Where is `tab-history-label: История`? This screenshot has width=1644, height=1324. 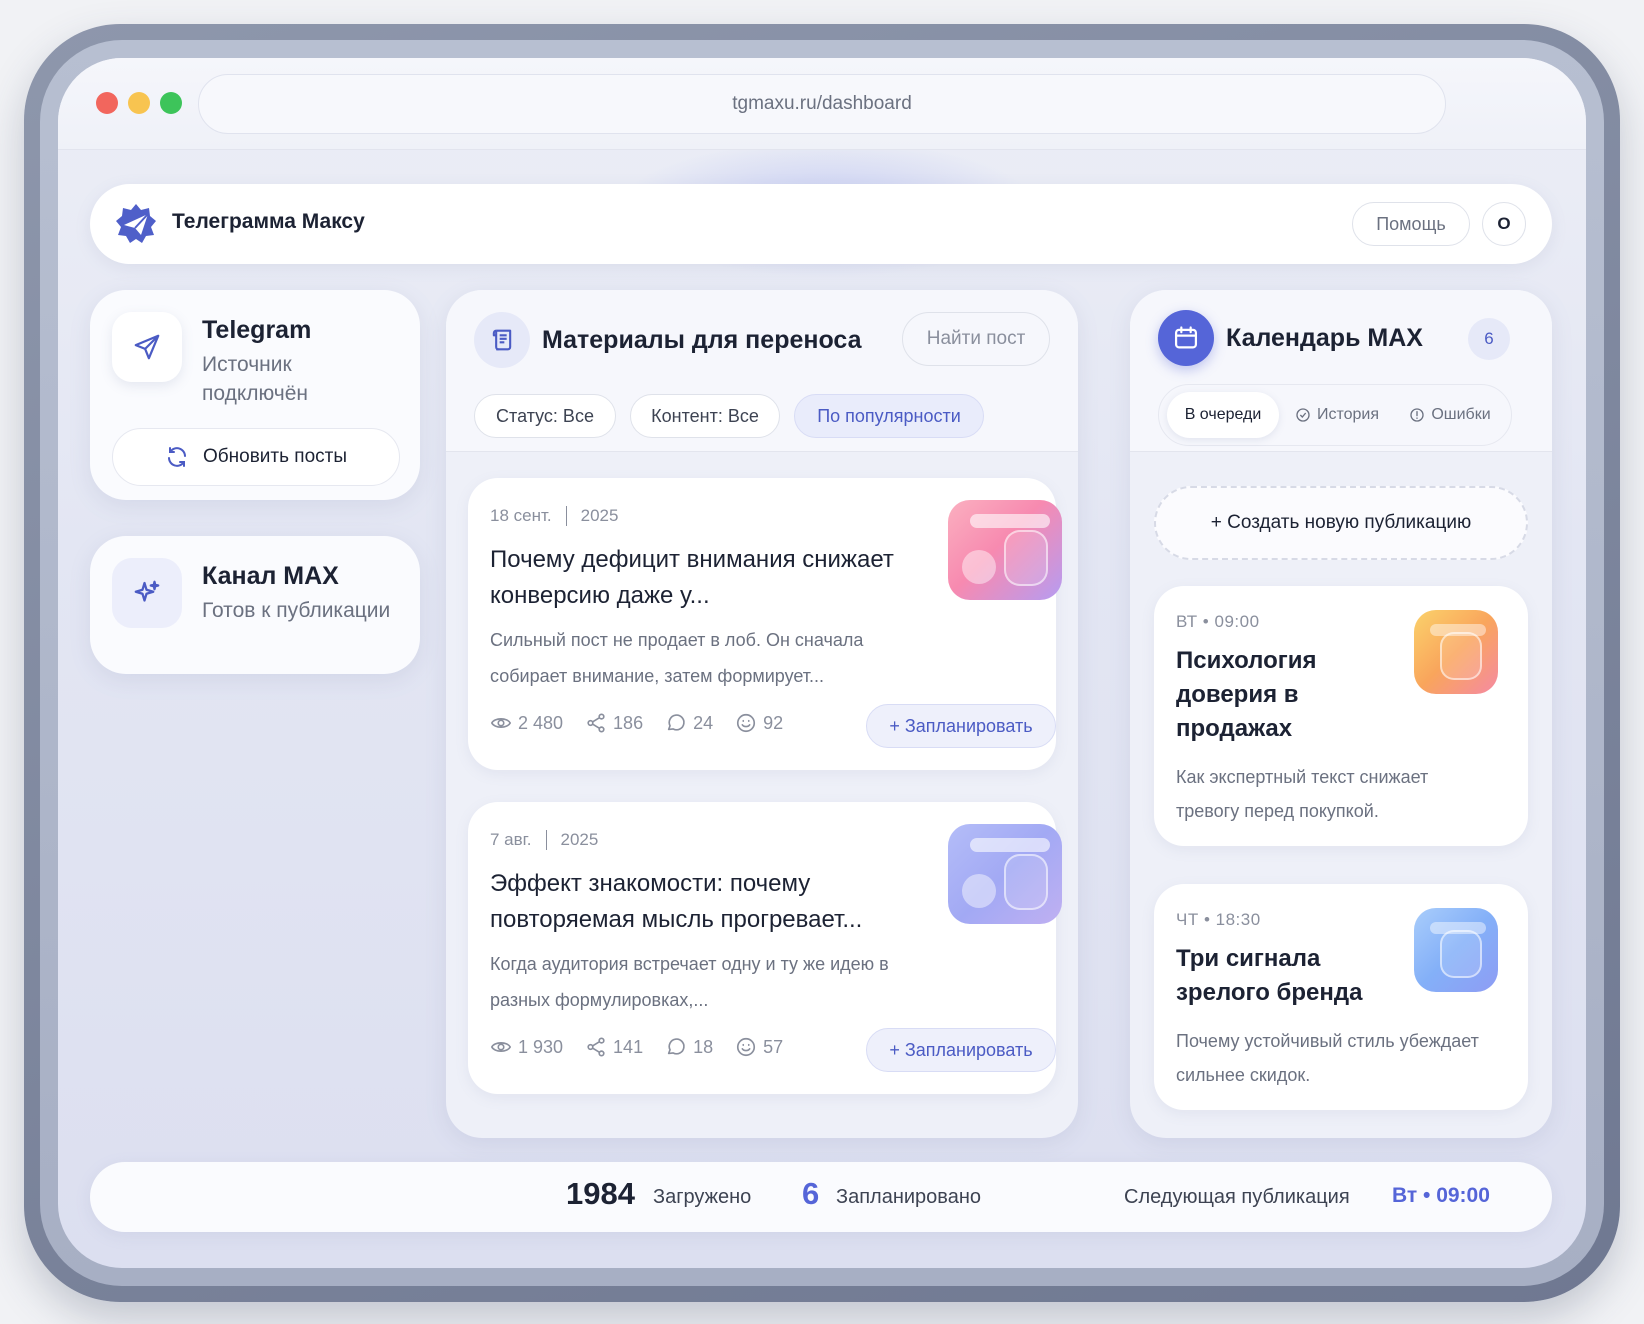 tab-history-label: История is located at coordinates (1348, 414).